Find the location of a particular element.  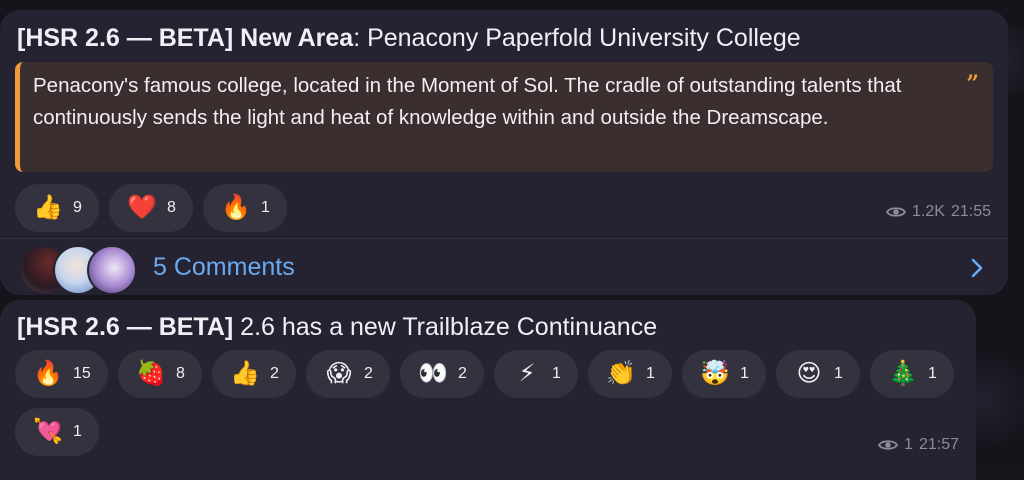

reaction-fire: 🔥 1 is located at coordinates (245, 208).